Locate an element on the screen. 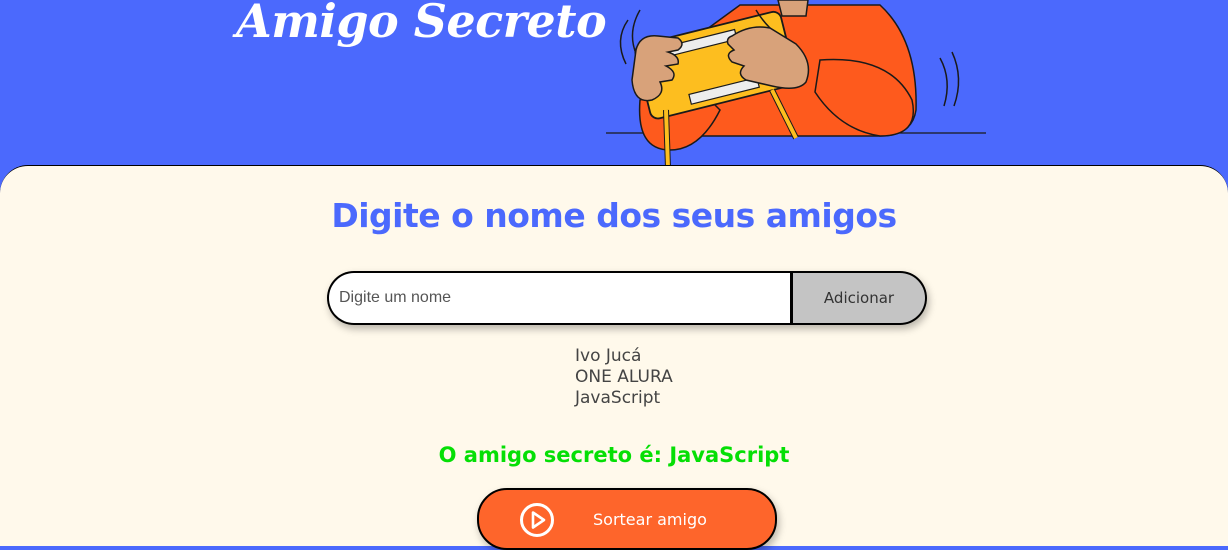 The height and width of the screenshot is (550, 1228). friends-list: Ivo Jucá ONE ALURA JavaScript is located at coordinates (624, 377).